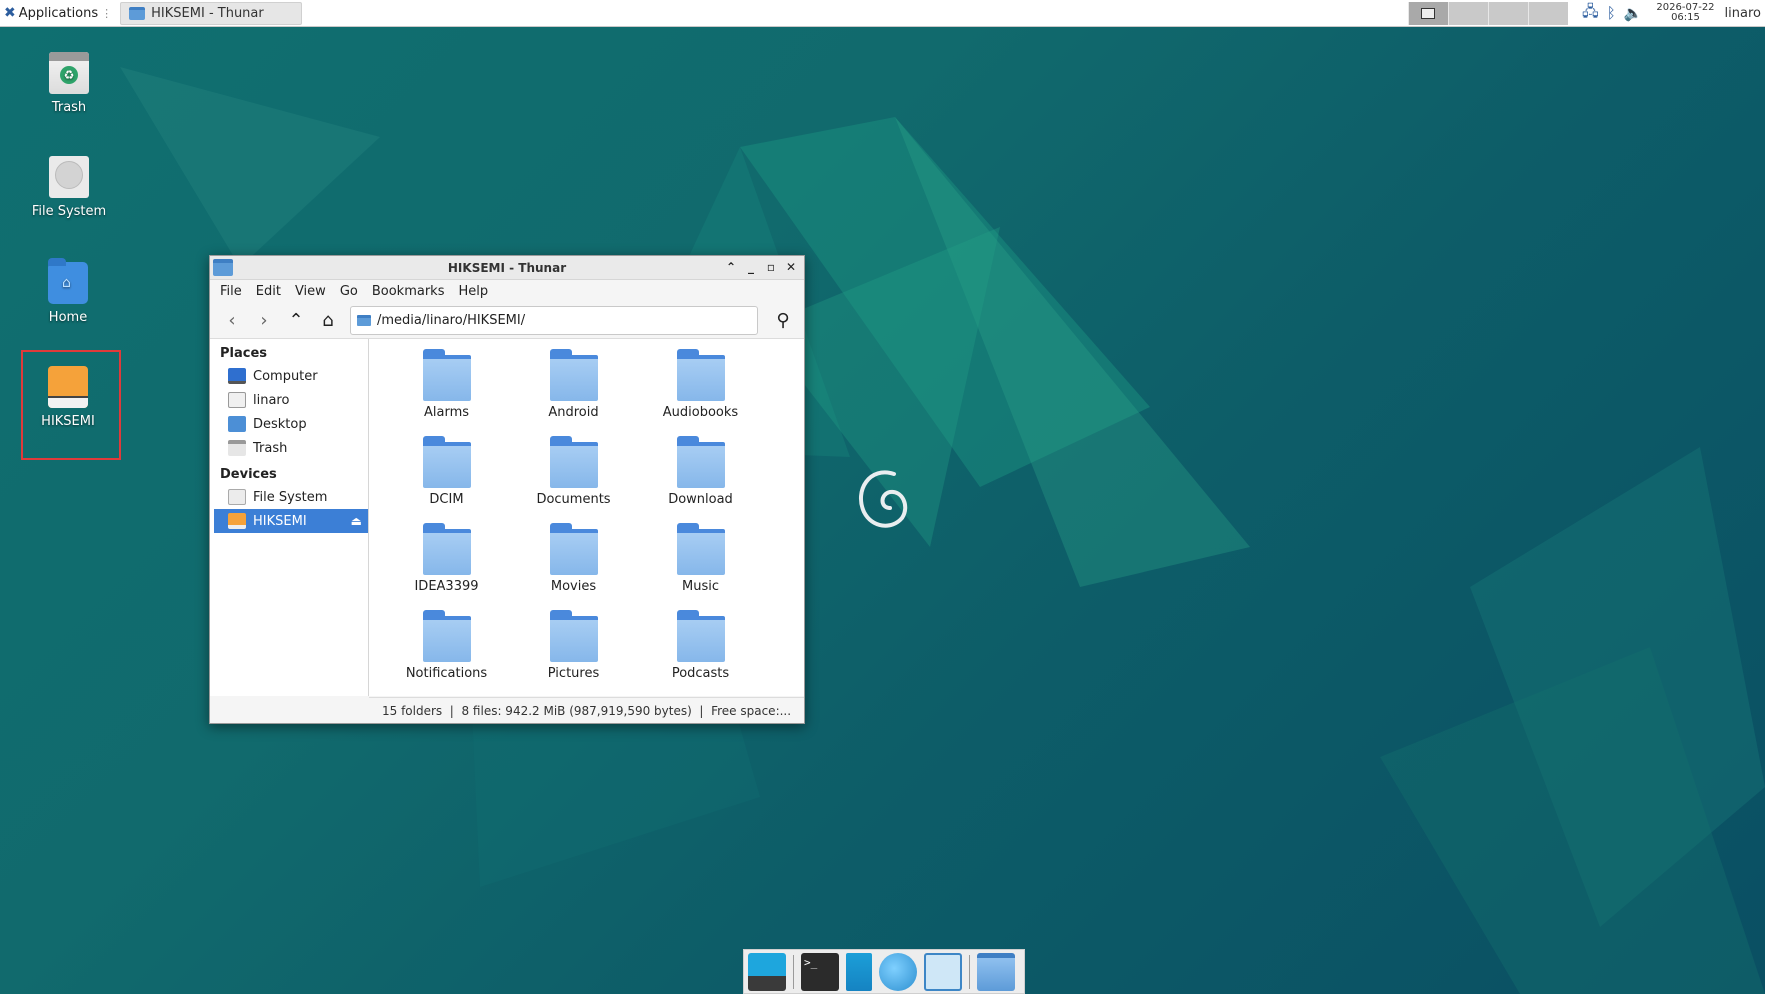  I want to click on menu-edit: Edit, so click(268, 291).